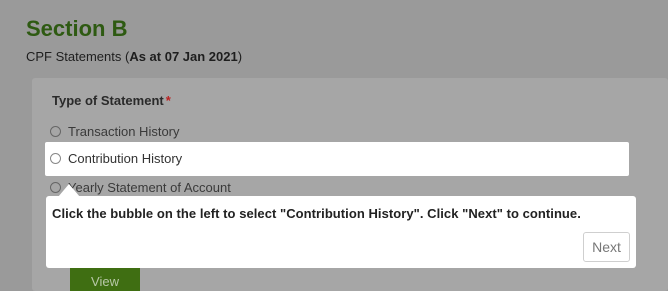  What do you see at coordinates (606, 247) in the screenshot?
I see `next-button: Next` at bounding box center [606, 247].